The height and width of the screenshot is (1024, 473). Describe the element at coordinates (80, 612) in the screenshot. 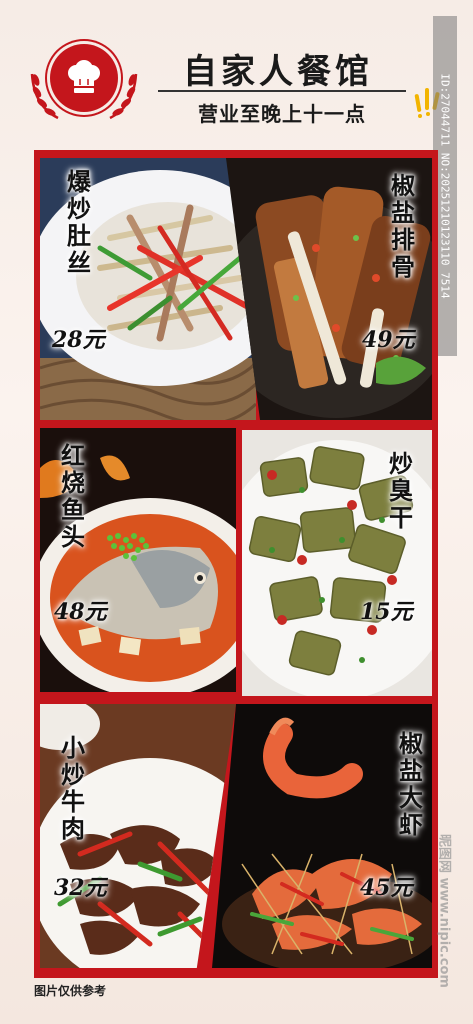

I see `dish-price: 48元` at that location.